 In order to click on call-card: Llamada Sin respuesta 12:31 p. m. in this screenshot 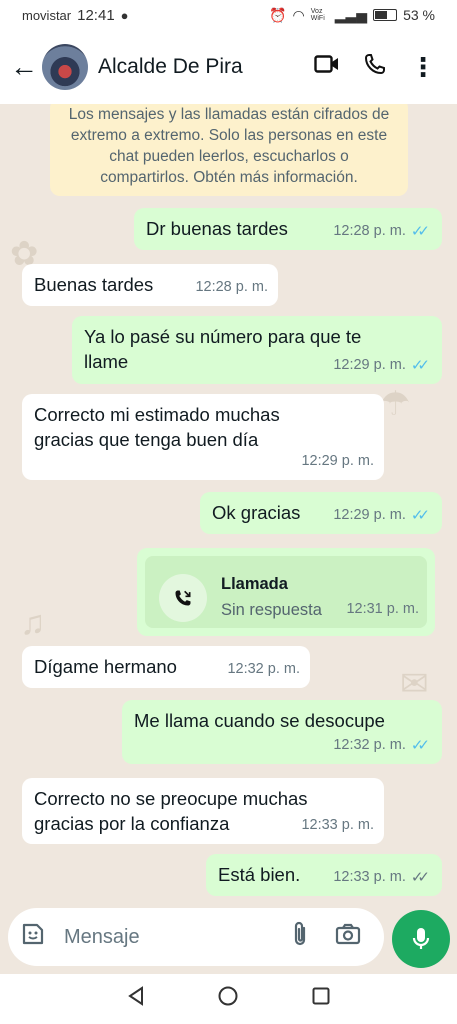, I will do `click(286, 592)`.